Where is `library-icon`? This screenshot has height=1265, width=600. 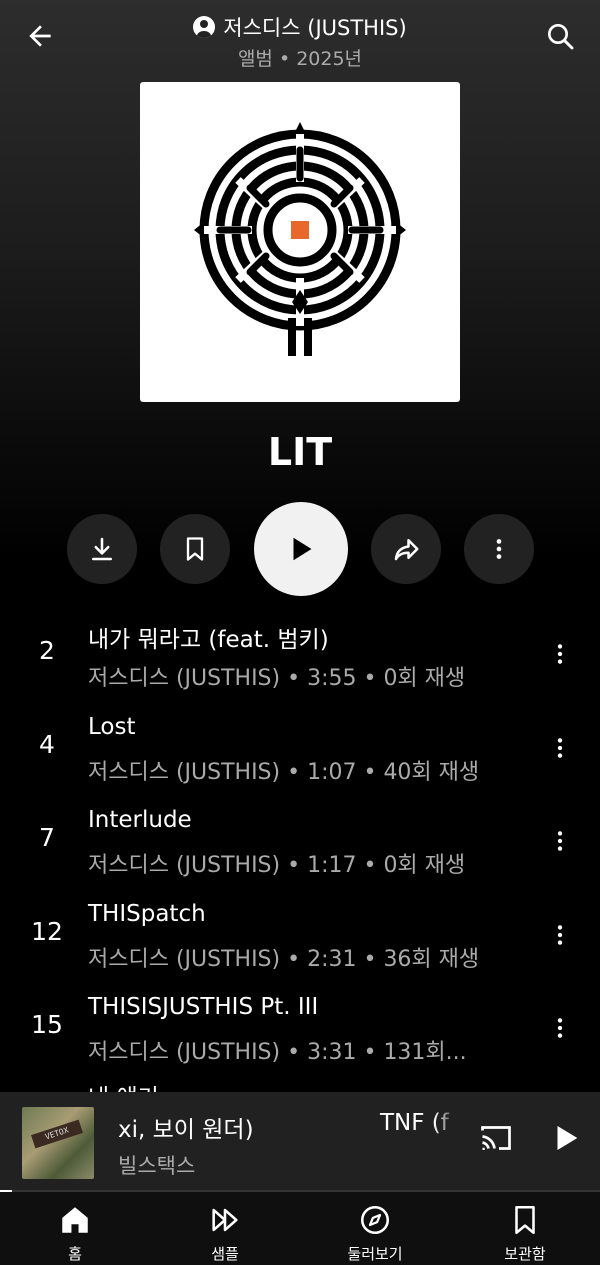
library-icon is located at coordinates (525, 1220).